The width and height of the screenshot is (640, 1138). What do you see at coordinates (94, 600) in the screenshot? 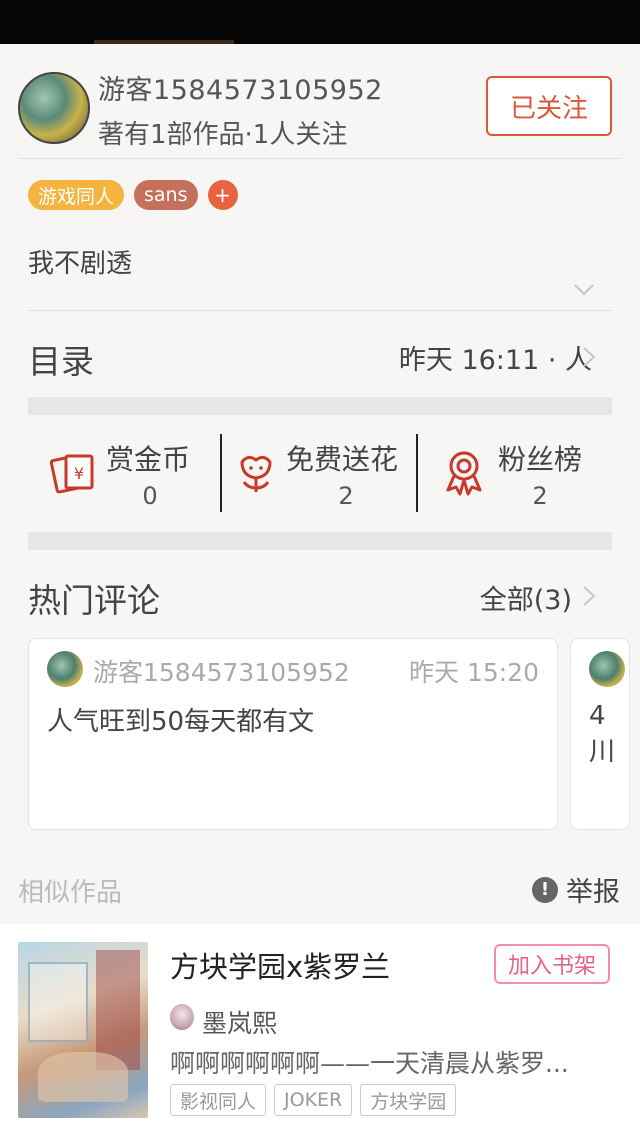
I see `hot-comments-title: 热门评论` at bounding box center [94, 600].